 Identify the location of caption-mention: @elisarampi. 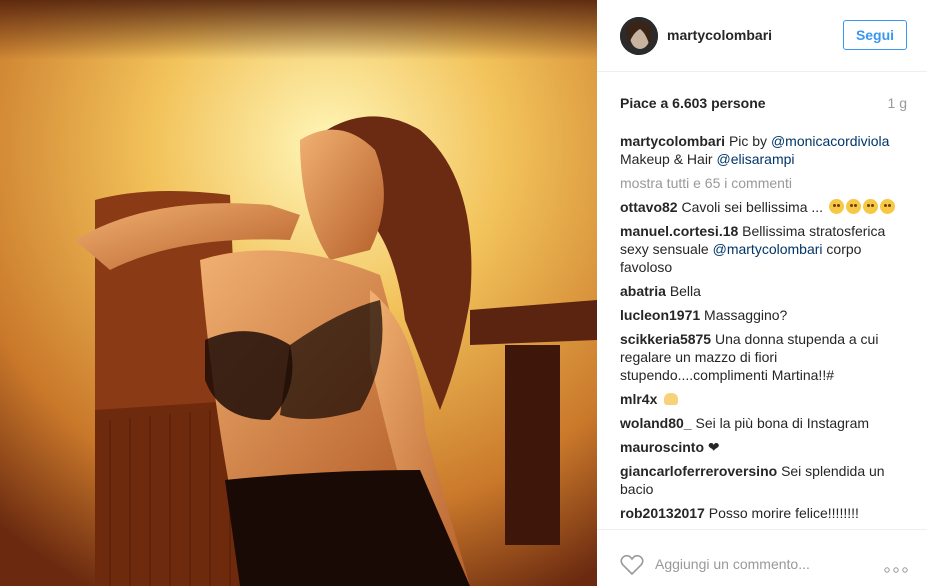
(755, 159).